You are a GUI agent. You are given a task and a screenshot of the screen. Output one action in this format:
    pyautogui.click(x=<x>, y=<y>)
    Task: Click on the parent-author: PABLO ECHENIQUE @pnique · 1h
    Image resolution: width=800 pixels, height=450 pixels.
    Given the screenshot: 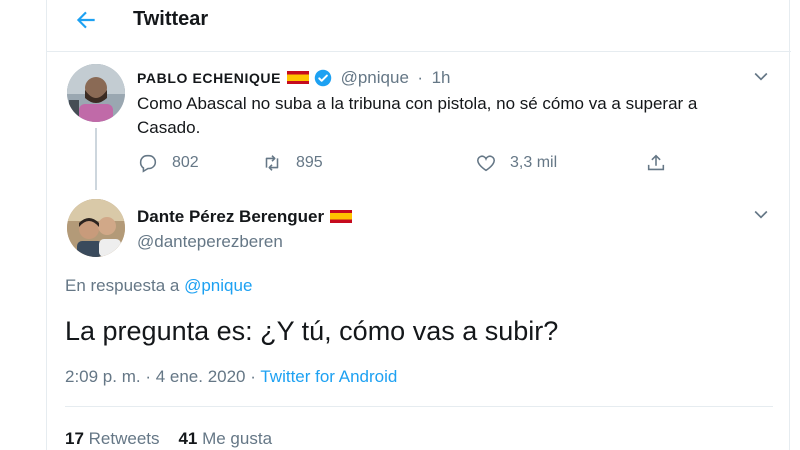 What is the action you would take?
    pyautogui.click(x=294, y=78)
    